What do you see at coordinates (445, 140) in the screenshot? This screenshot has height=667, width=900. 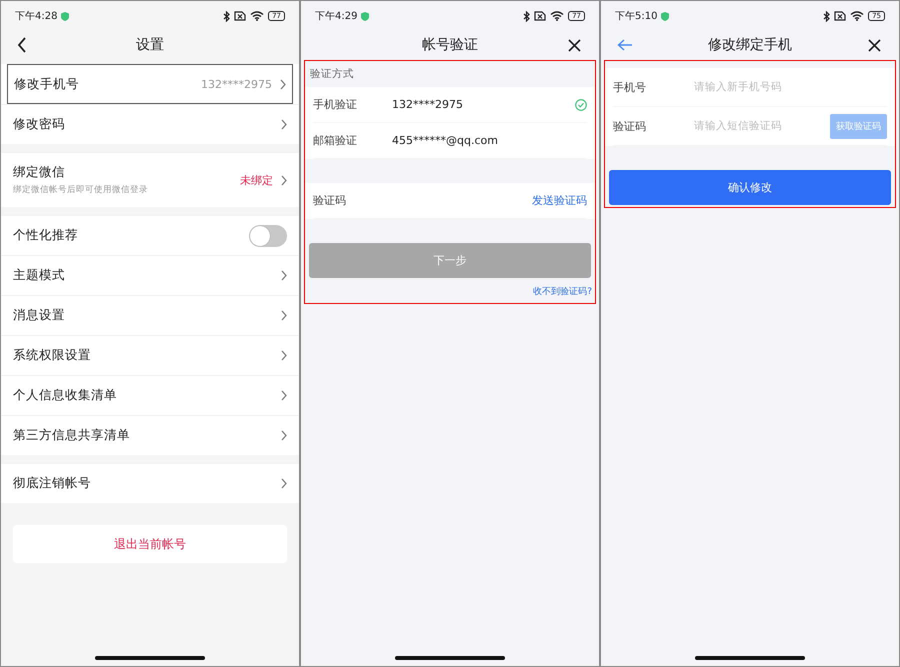 I see `method-value: 455******@qq.com` at bounding box center [445, 140].